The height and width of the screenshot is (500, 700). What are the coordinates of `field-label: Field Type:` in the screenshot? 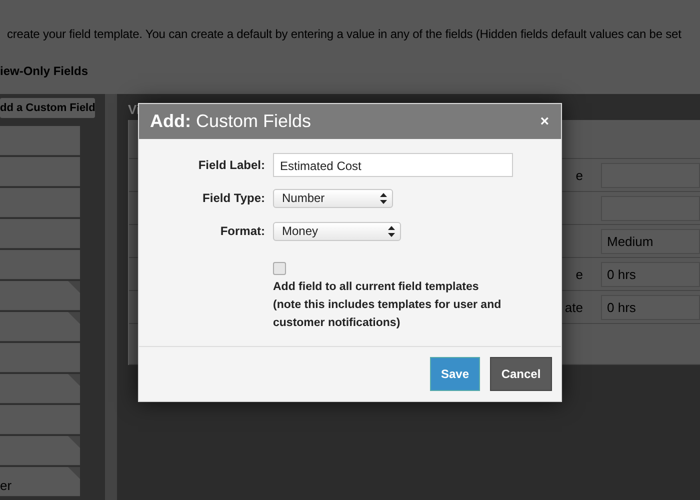 It's located at (233, 198).